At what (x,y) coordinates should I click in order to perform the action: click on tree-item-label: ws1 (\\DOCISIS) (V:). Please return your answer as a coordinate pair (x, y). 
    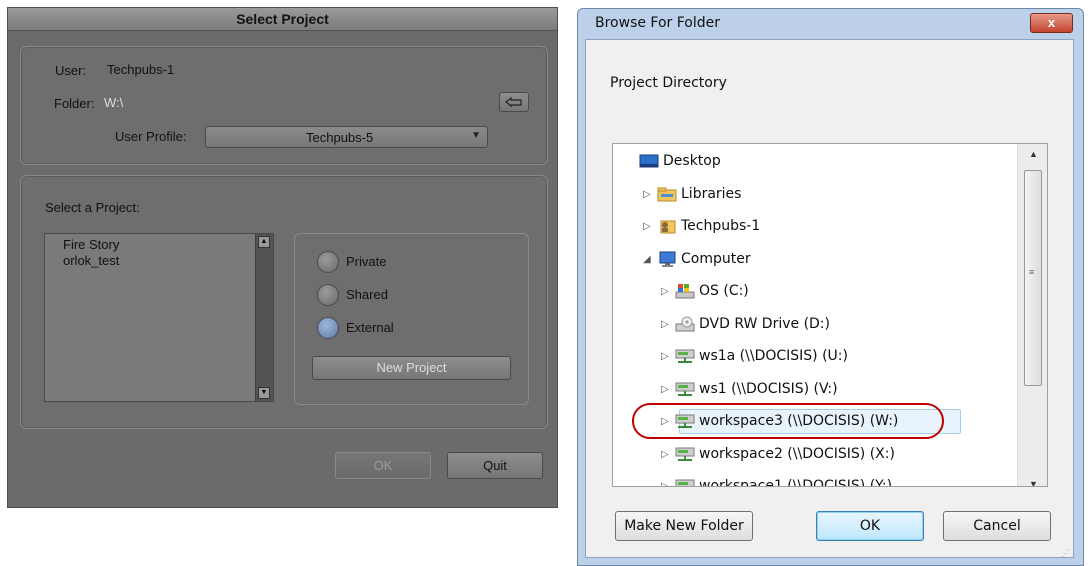
    Looking at the image, I should click on (768, 388).